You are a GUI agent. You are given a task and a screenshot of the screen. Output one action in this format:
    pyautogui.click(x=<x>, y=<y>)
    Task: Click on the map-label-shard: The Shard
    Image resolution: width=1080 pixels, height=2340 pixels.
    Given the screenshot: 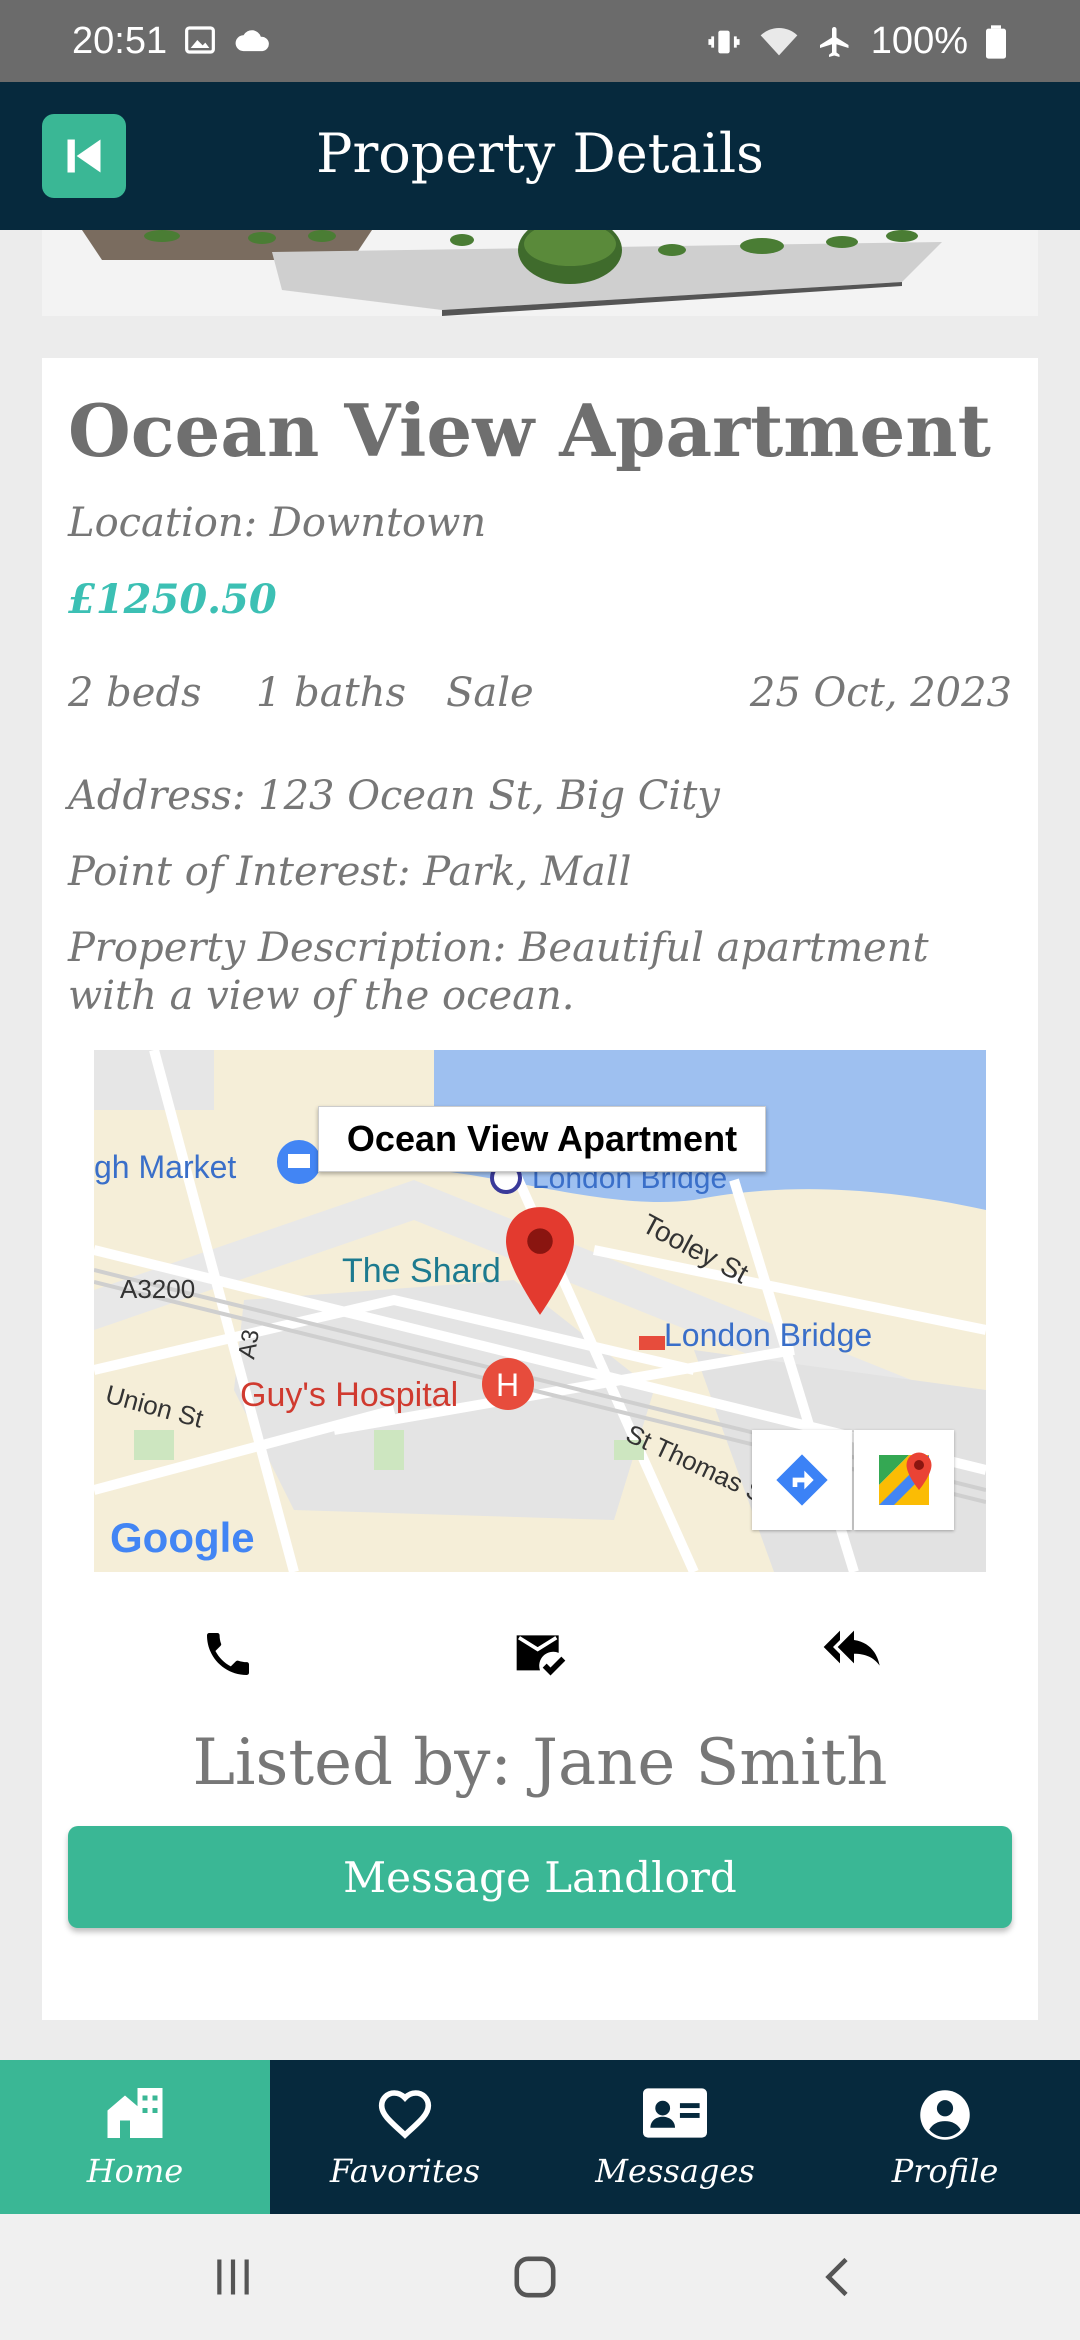 What is the action you would take?
    pyautogui.click(x=421, y=1271)
    